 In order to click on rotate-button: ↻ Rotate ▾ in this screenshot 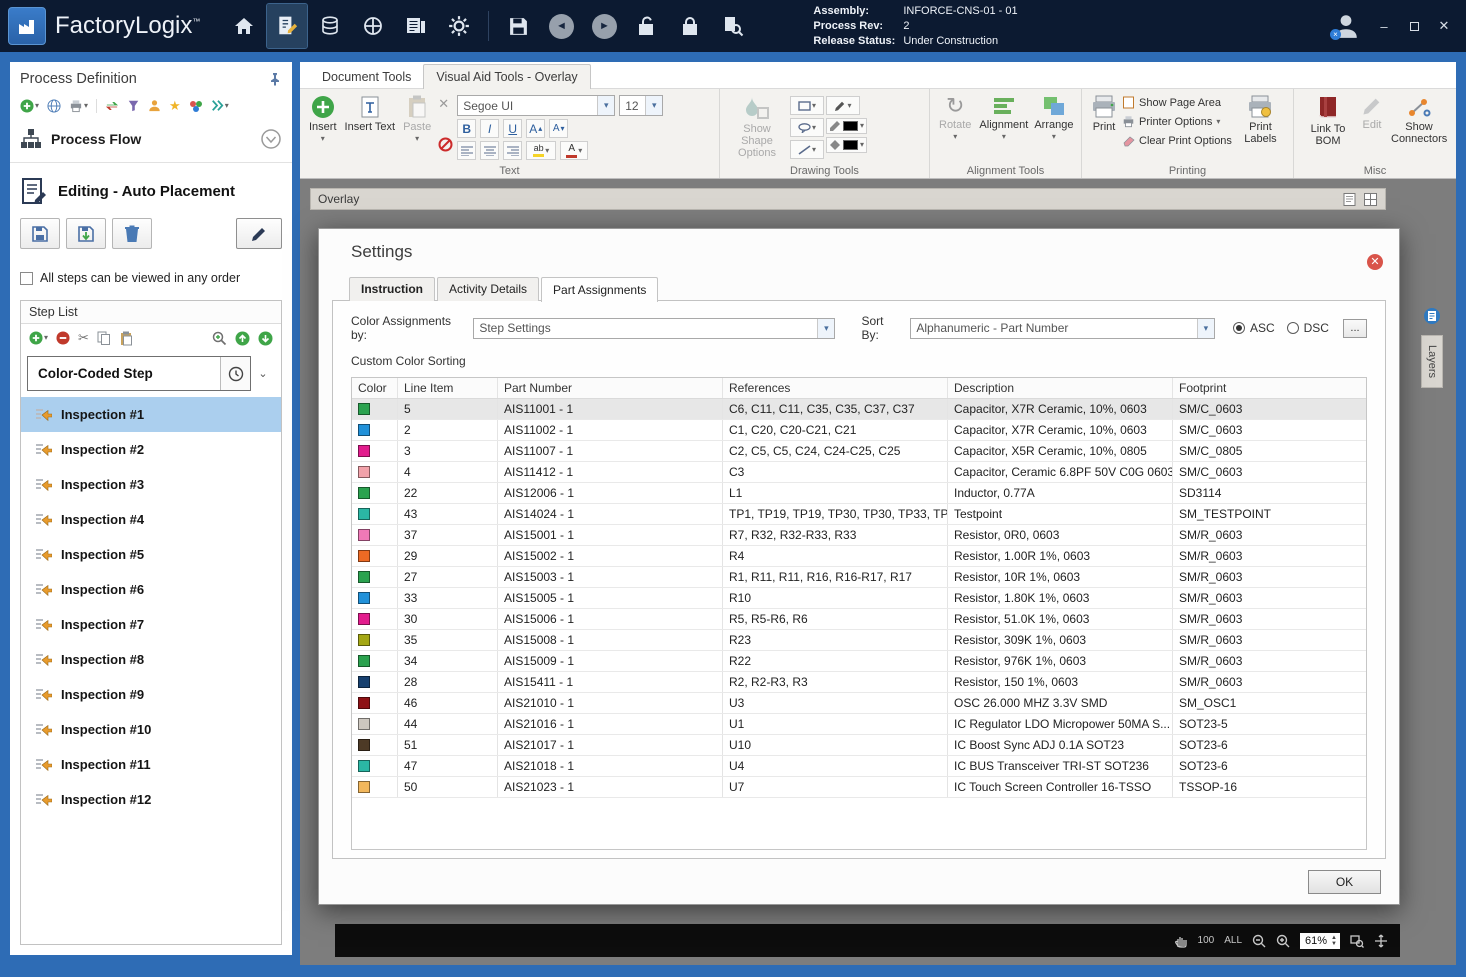, I will do `click(955, 118)`.